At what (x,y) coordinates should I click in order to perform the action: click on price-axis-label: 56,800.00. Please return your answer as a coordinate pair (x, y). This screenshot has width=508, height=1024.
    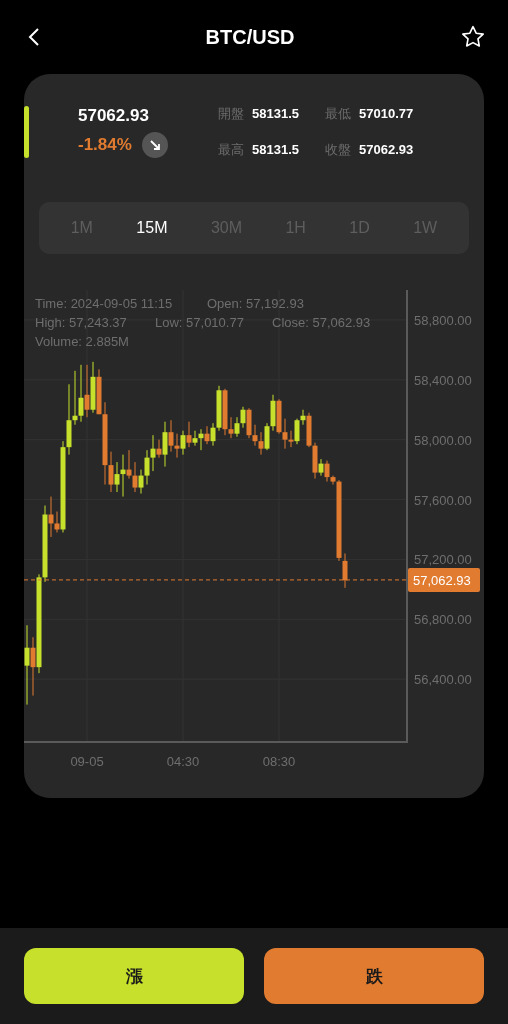
    Looking at the image, I should click on (443, 620).